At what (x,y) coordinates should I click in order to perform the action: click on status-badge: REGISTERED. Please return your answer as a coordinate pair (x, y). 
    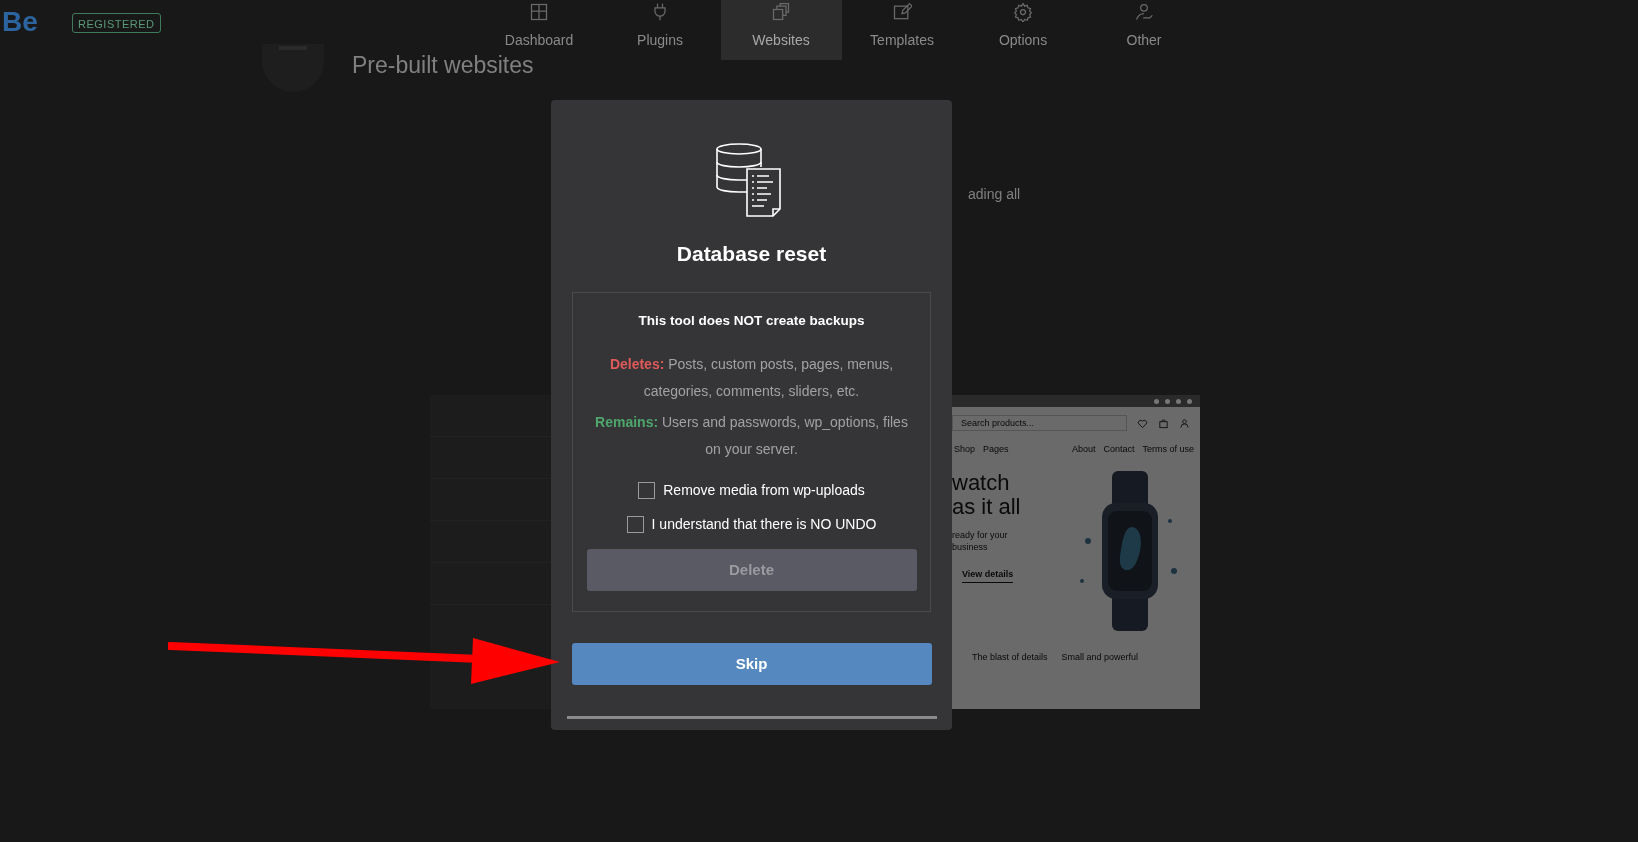
    Looking at the image, I should click on (116, 23).